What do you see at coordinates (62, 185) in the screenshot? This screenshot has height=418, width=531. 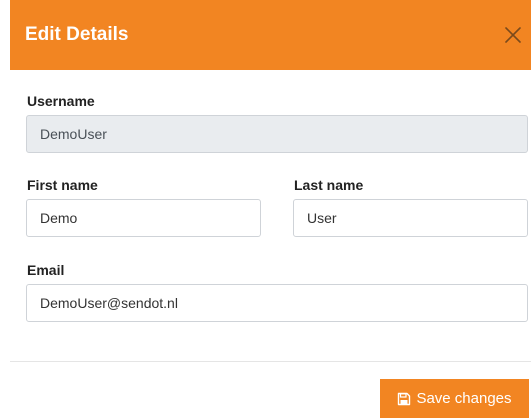 I see `first-name-label: First name` at bounding box center [62, 185].